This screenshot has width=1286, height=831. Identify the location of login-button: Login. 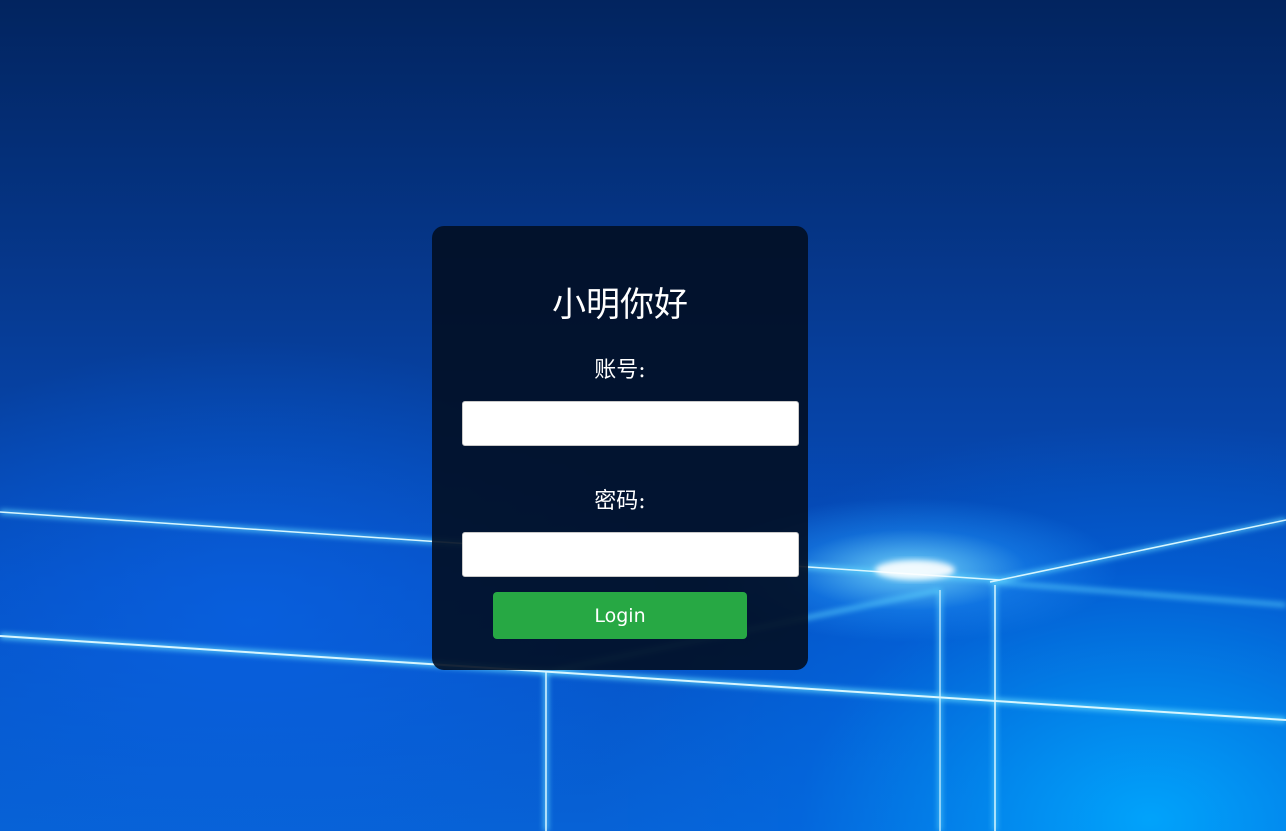
(620, 615).